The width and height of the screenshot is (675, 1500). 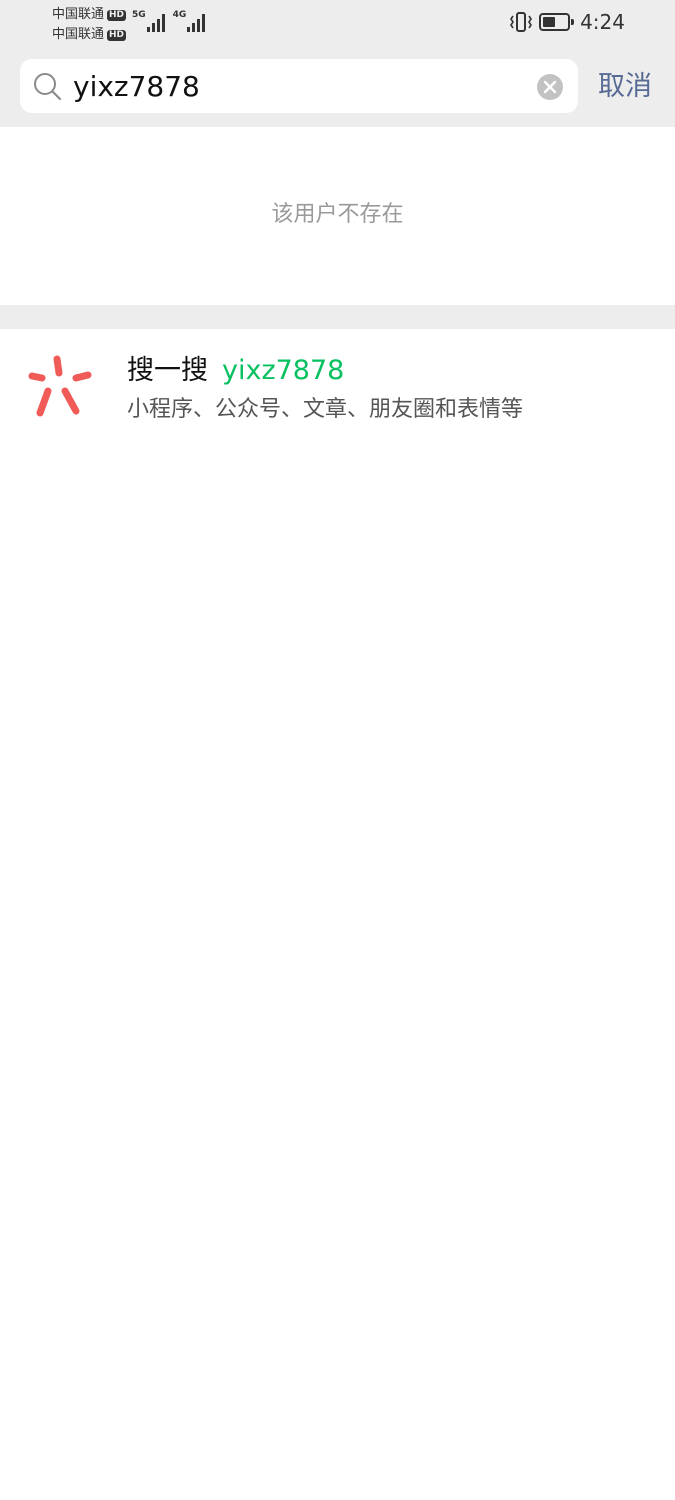 What do you see at coordinates (337, 24) in the screenshot?
I see `status-bar: 中国联通 HD 中国联通 HD 5G 4G 4:24` at bounding box center [337, 24].